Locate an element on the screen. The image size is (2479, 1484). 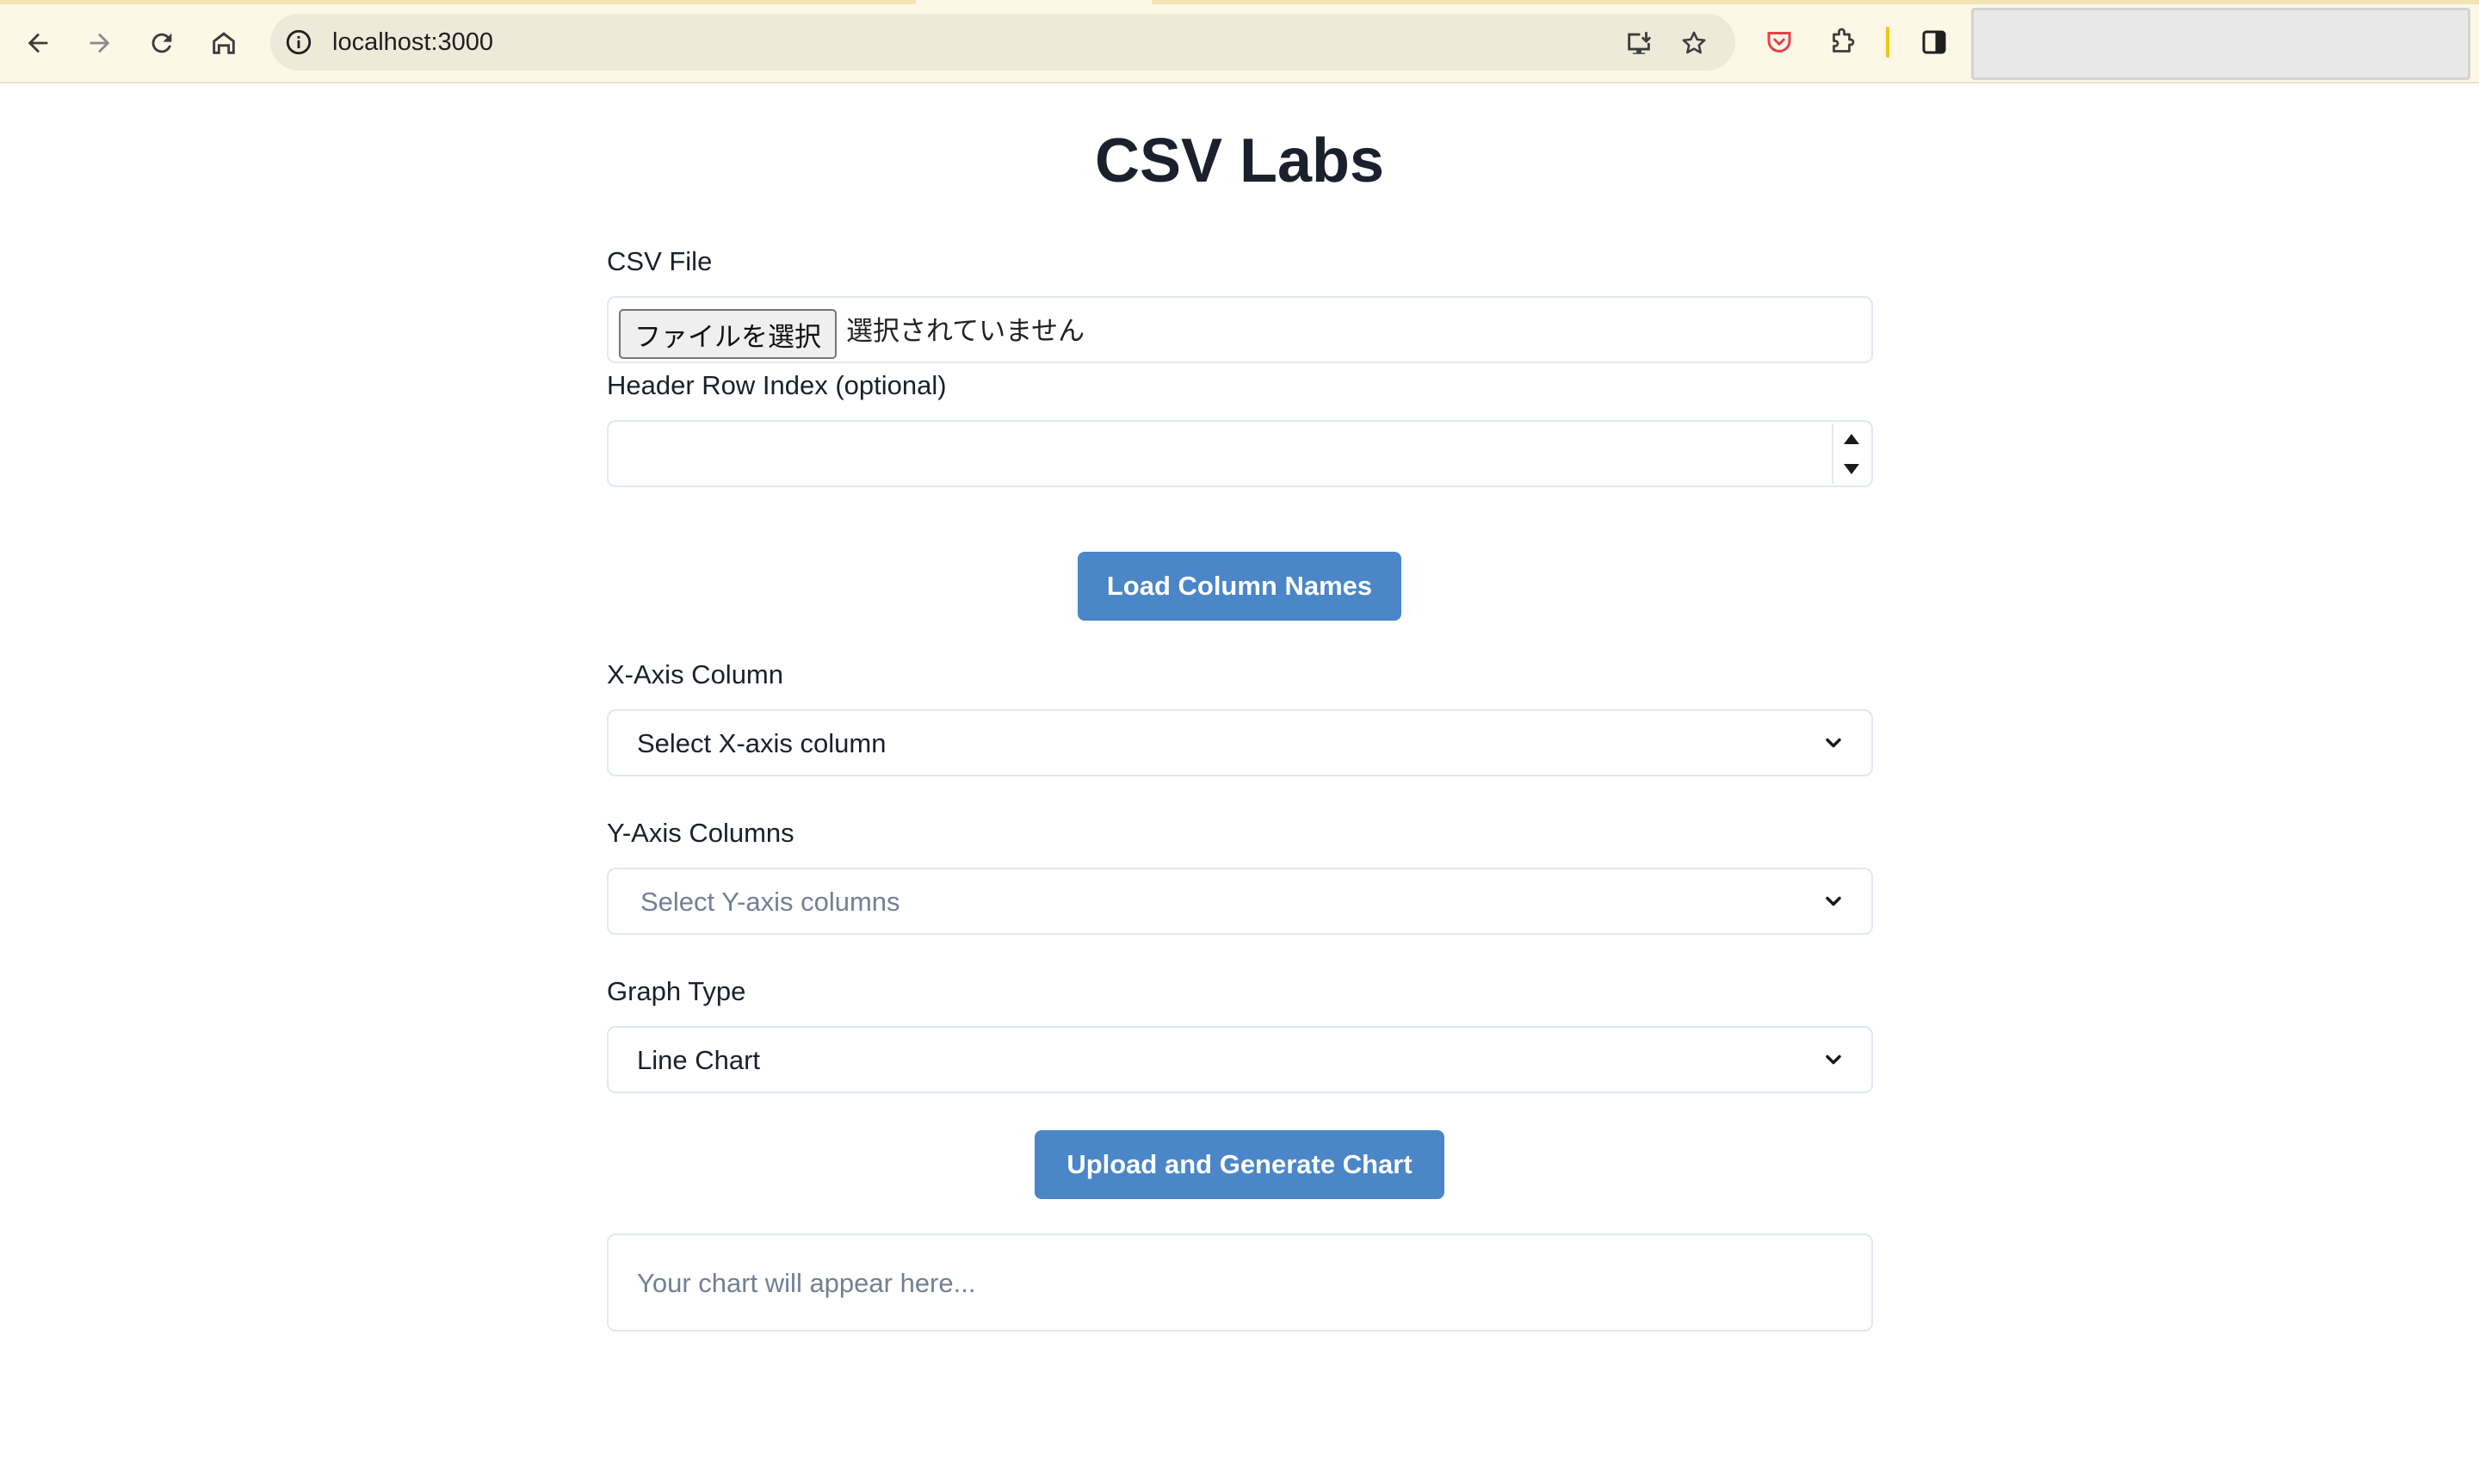
reload-icon is located at coordinates (161, 43).